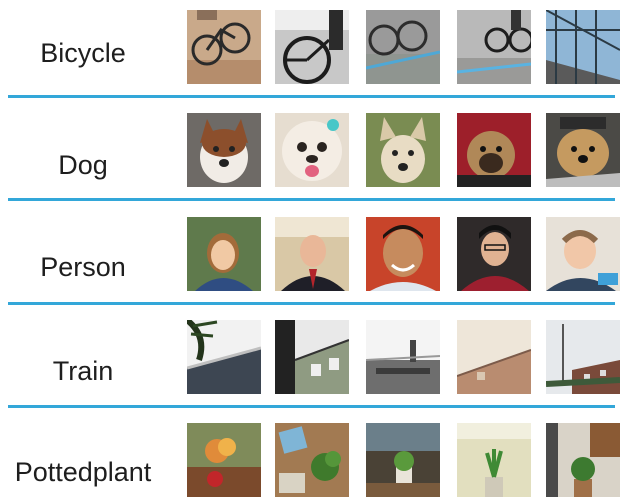 Image resolution: width=621 pixels, height=498 pixels. What do you see at coordinates (83, 53) in the screenshot?
I see `row-label-bicycle: Bicycle` at bounding box center [83, 53].